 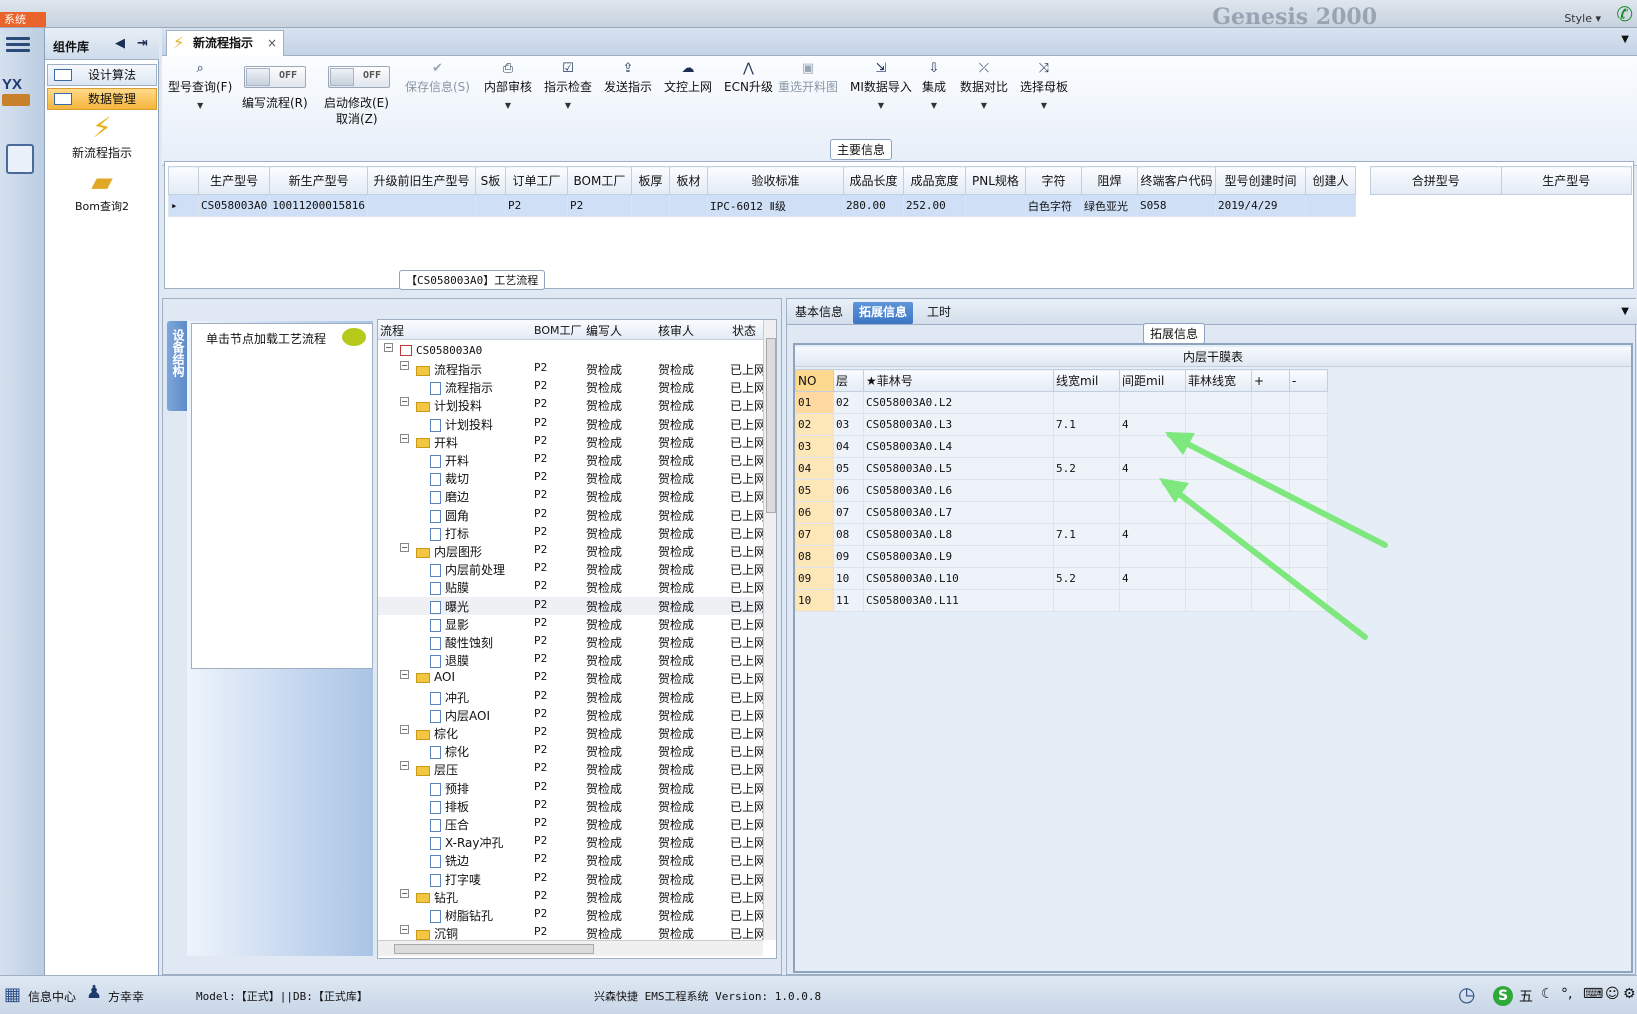 I want to click on scroll-thumb, so click(x=771, y=425).